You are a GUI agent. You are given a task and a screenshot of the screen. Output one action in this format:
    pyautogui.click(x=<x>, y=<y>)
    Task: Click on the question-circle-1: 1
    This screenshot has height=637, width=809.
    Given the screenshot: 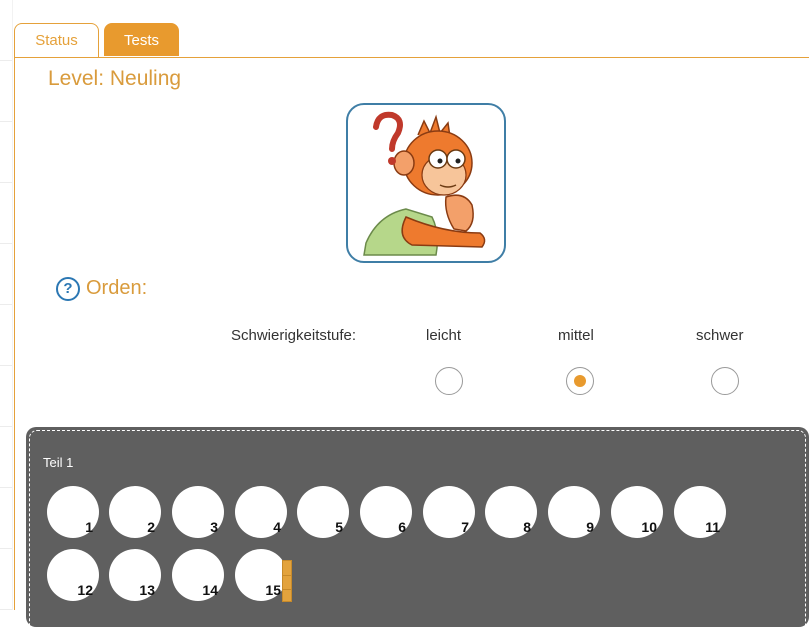 What is the action you would take?
    pyautogui.click(x=73, y=512)
    